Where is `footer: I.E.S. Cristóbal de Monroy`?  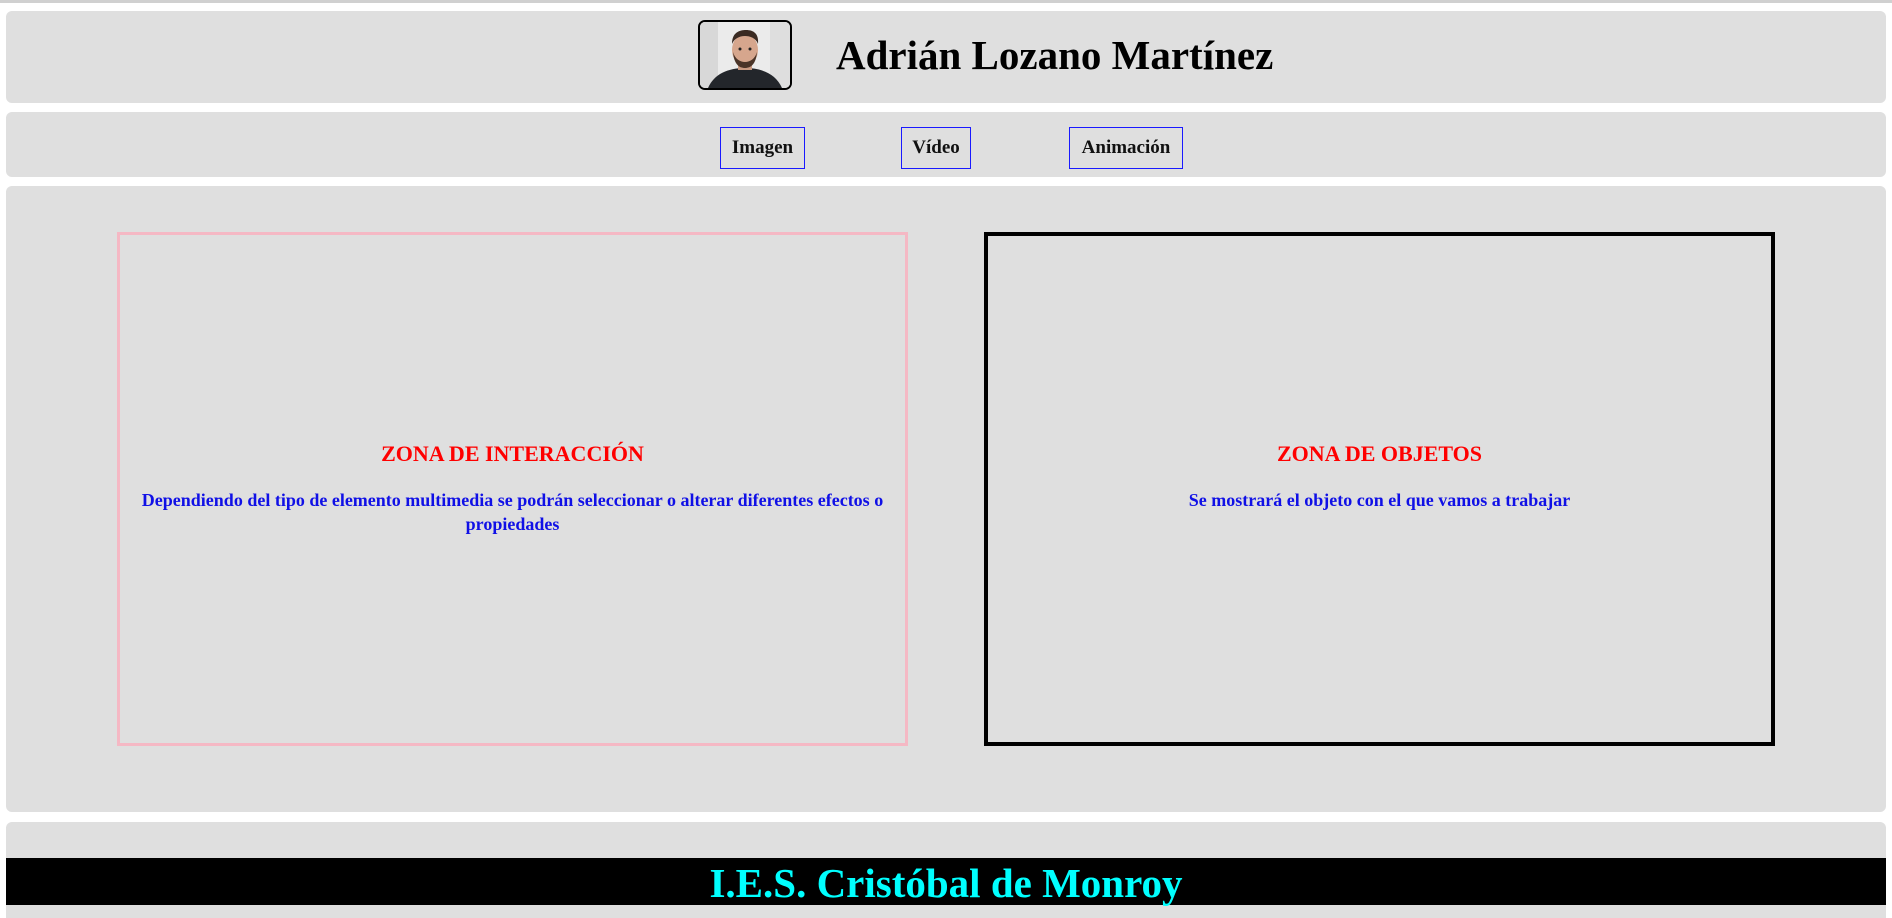 footer: I.E.S. Cristóbal de Monroy is located at coordinates (946, 870).